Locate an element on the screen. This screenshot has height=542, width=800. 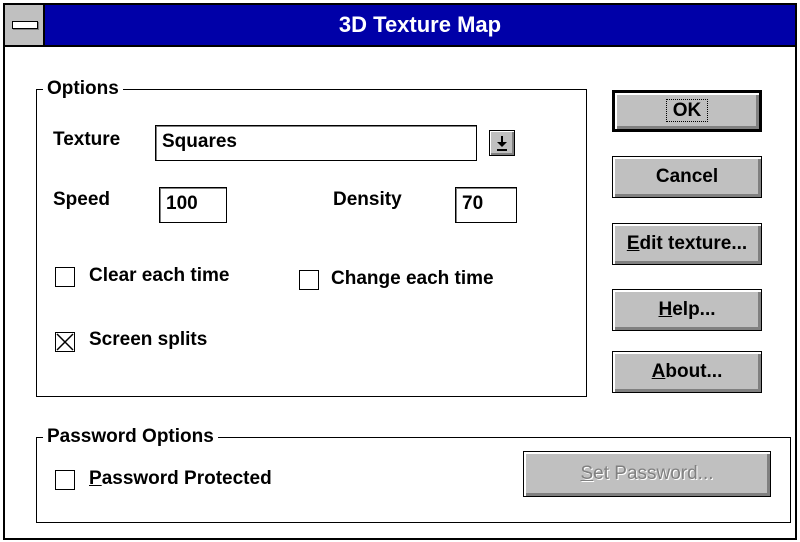
density-field: 70 is located at coordinates (486, 205).